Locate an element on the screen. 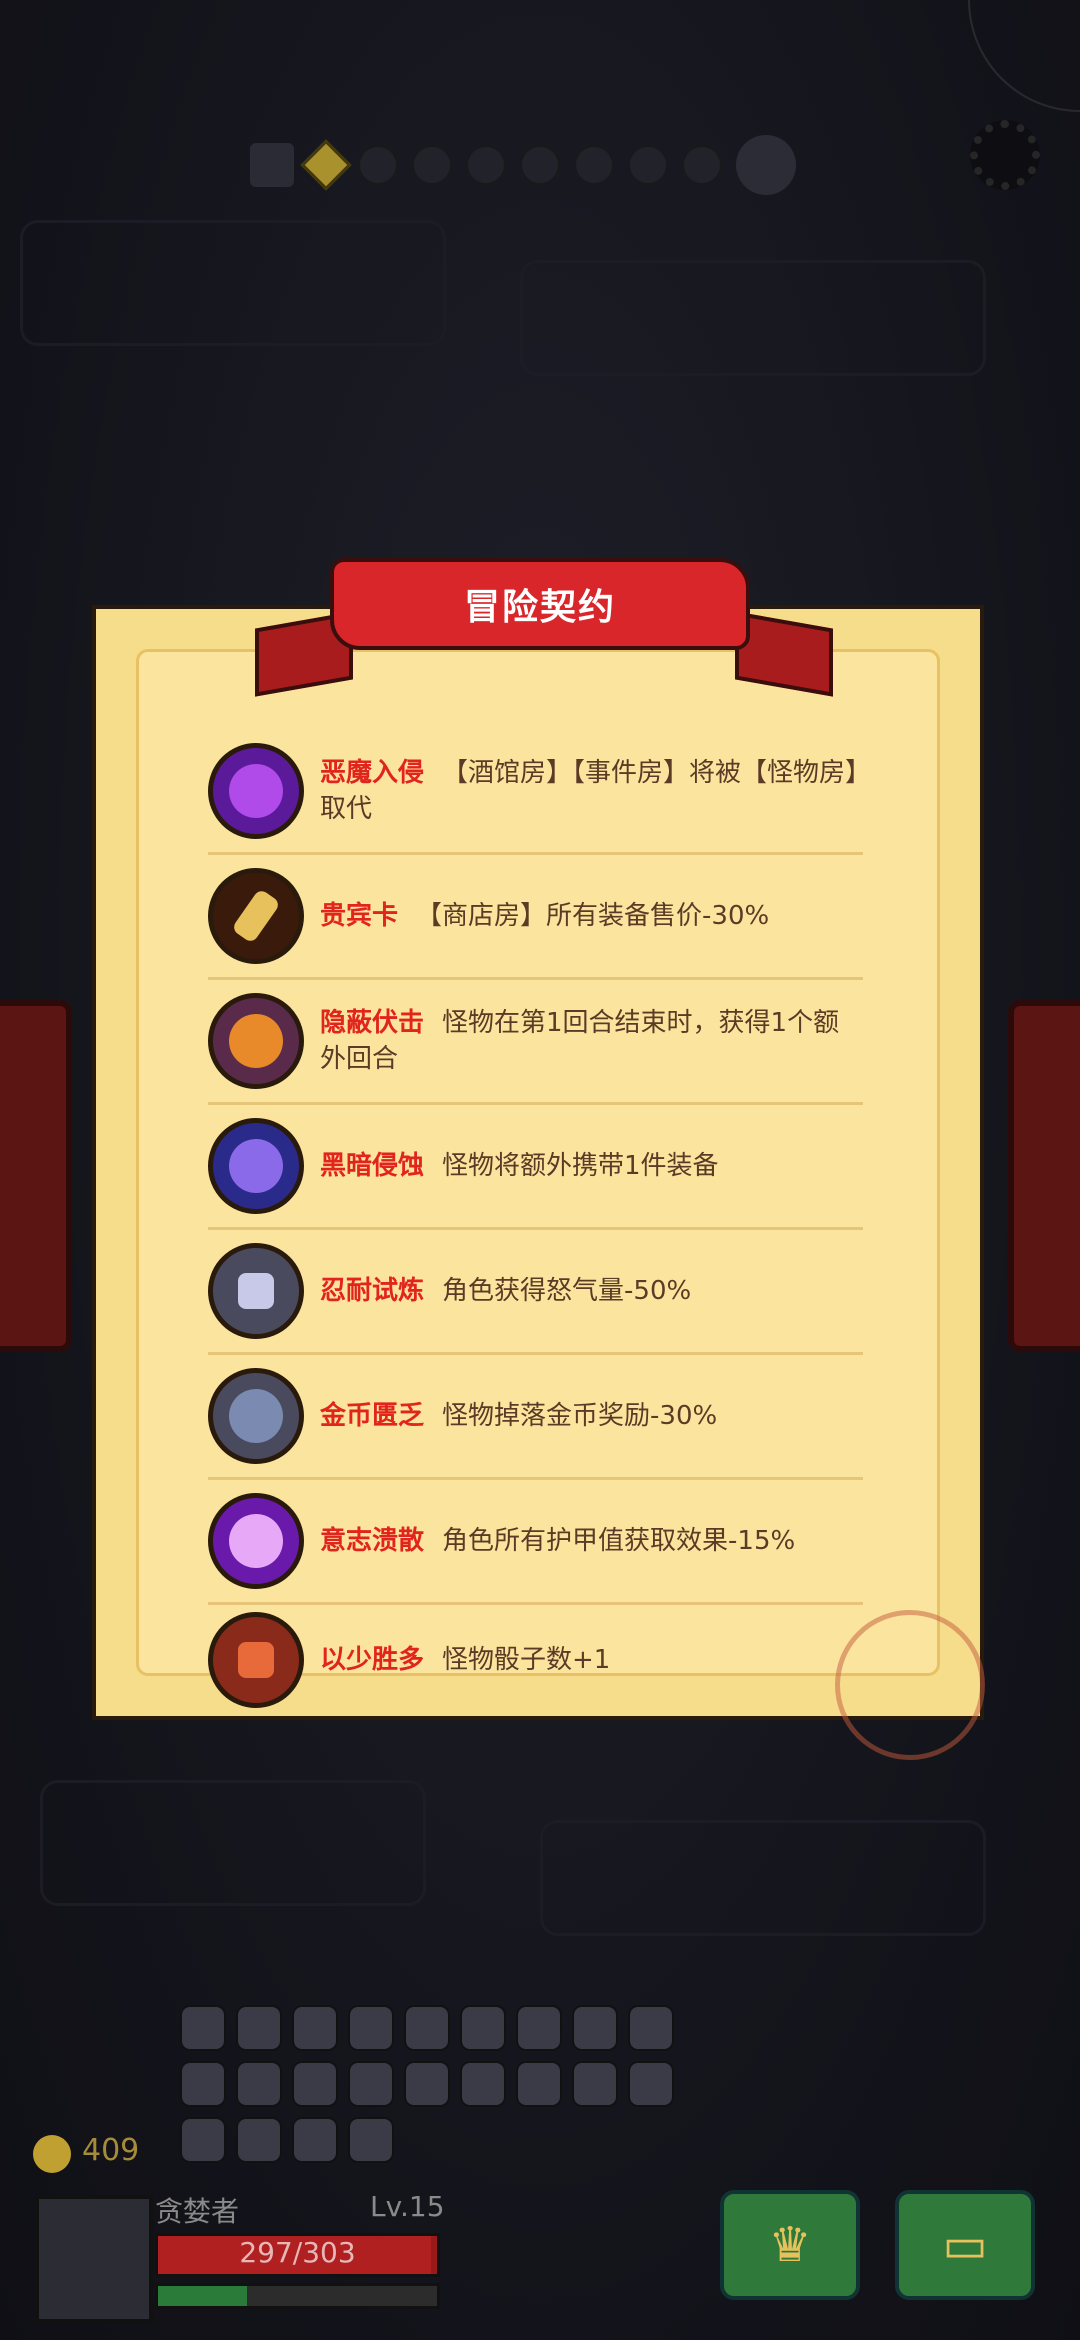 This screenshot has height=2340, width=1080. contract-name: 金币匮乏 is located at coordinates (372, 1416).